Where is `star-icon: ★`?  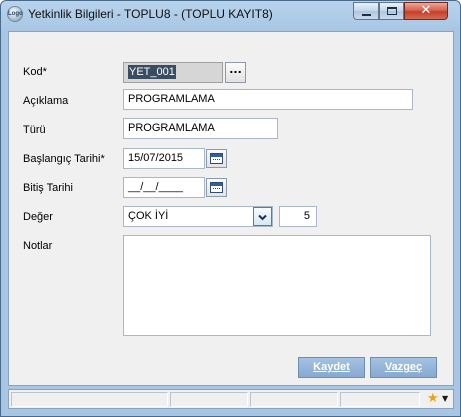 star-icon: ★ is located at coordinates (433, 399).